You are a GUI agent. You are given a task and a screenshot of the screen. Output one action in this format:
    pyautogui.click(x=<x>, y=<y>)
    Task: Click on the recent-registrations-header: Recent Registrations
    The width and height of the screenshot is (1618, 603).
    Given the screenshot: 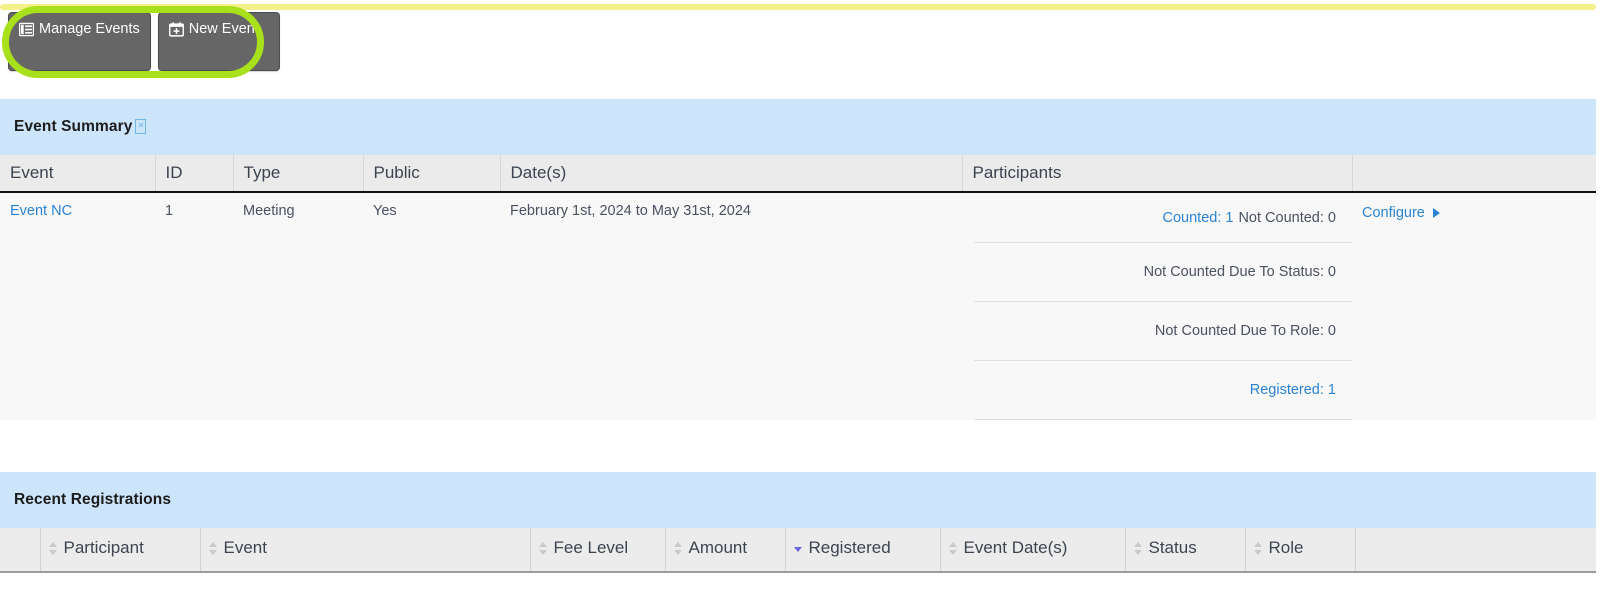 What is the action you would take?
    pyautogui.click(x=798, y=500)
    